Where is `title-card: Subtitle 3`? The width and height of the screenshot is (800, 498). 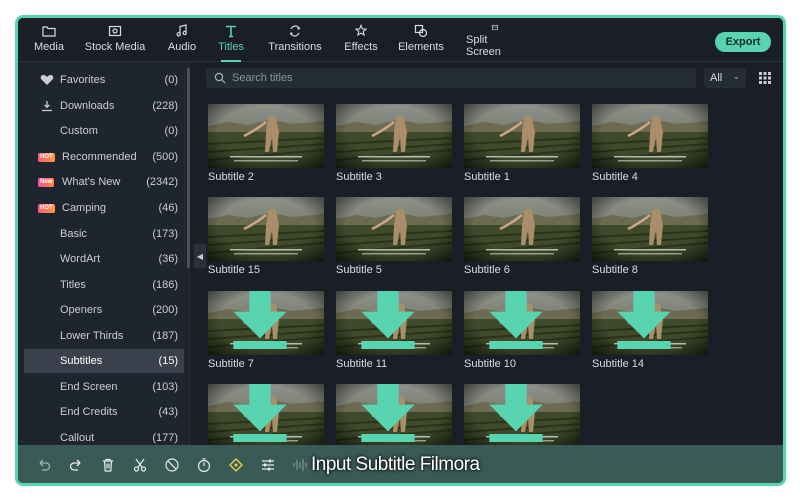 title-card: Subtitle 3 is located at coordinates (394, 144).